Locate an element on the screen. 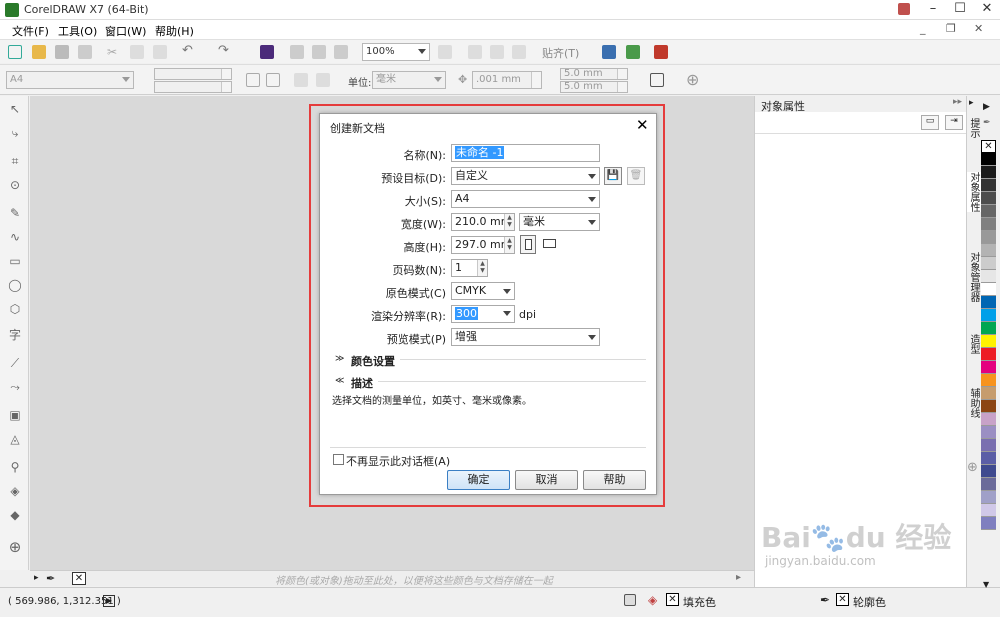  add-tool-icon: ⊕ is located at coordinates (15, 547).